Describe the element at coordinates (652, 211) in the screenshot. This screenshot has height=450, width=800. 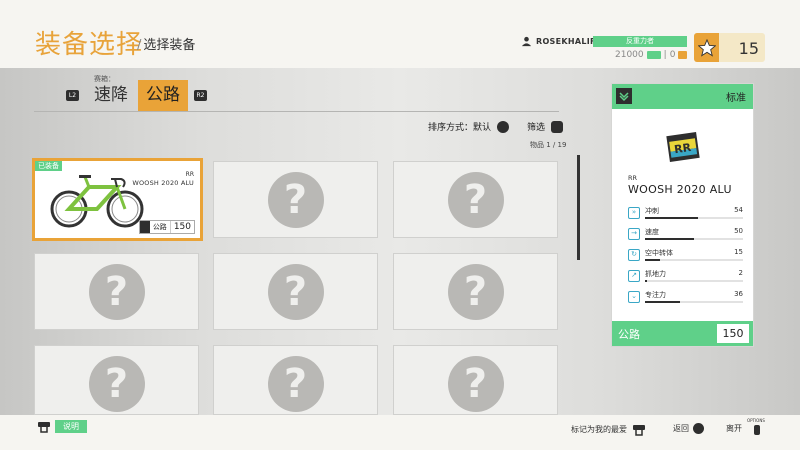
I see `stat-name: 冲刺` at that location.